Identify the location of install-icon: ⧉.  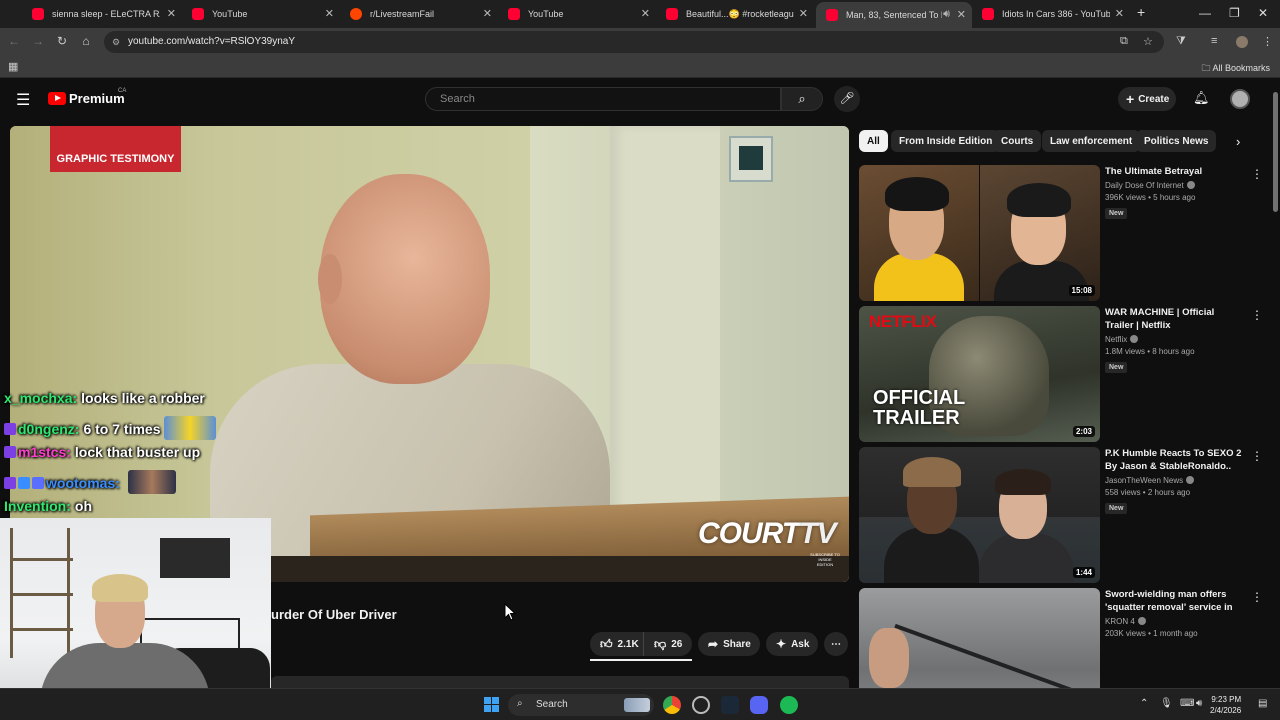
(1124, 41).